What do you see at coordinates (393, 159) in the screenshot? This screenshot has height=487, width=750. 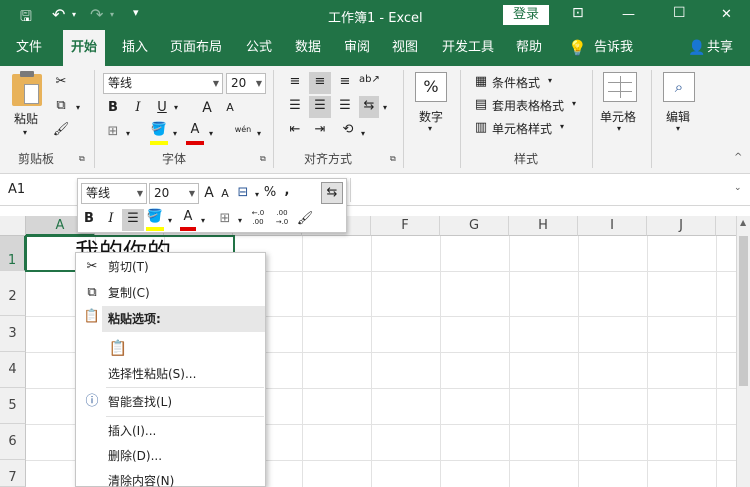 I see `alignment-launcher-icon: ⧉` at bounding box center [393, 159].